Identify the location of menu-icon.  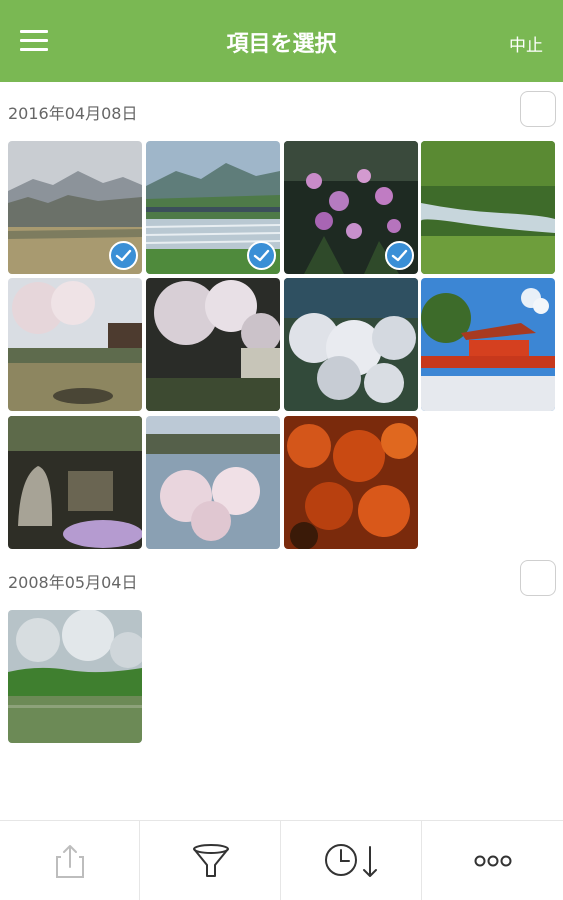
(34, 41).